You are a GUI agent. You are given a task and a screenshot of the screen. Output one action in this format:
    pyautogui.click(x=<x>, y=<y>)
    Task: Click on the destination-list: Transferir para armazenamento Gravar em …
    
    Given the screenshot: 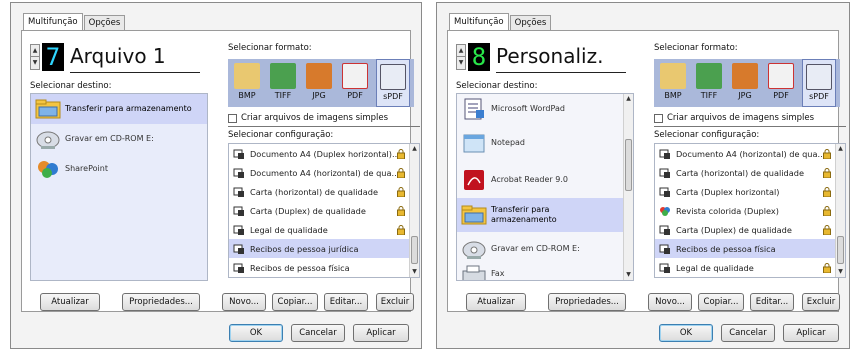 What is the action you would take?
    pyautogui.click(x=119, y=187)
    